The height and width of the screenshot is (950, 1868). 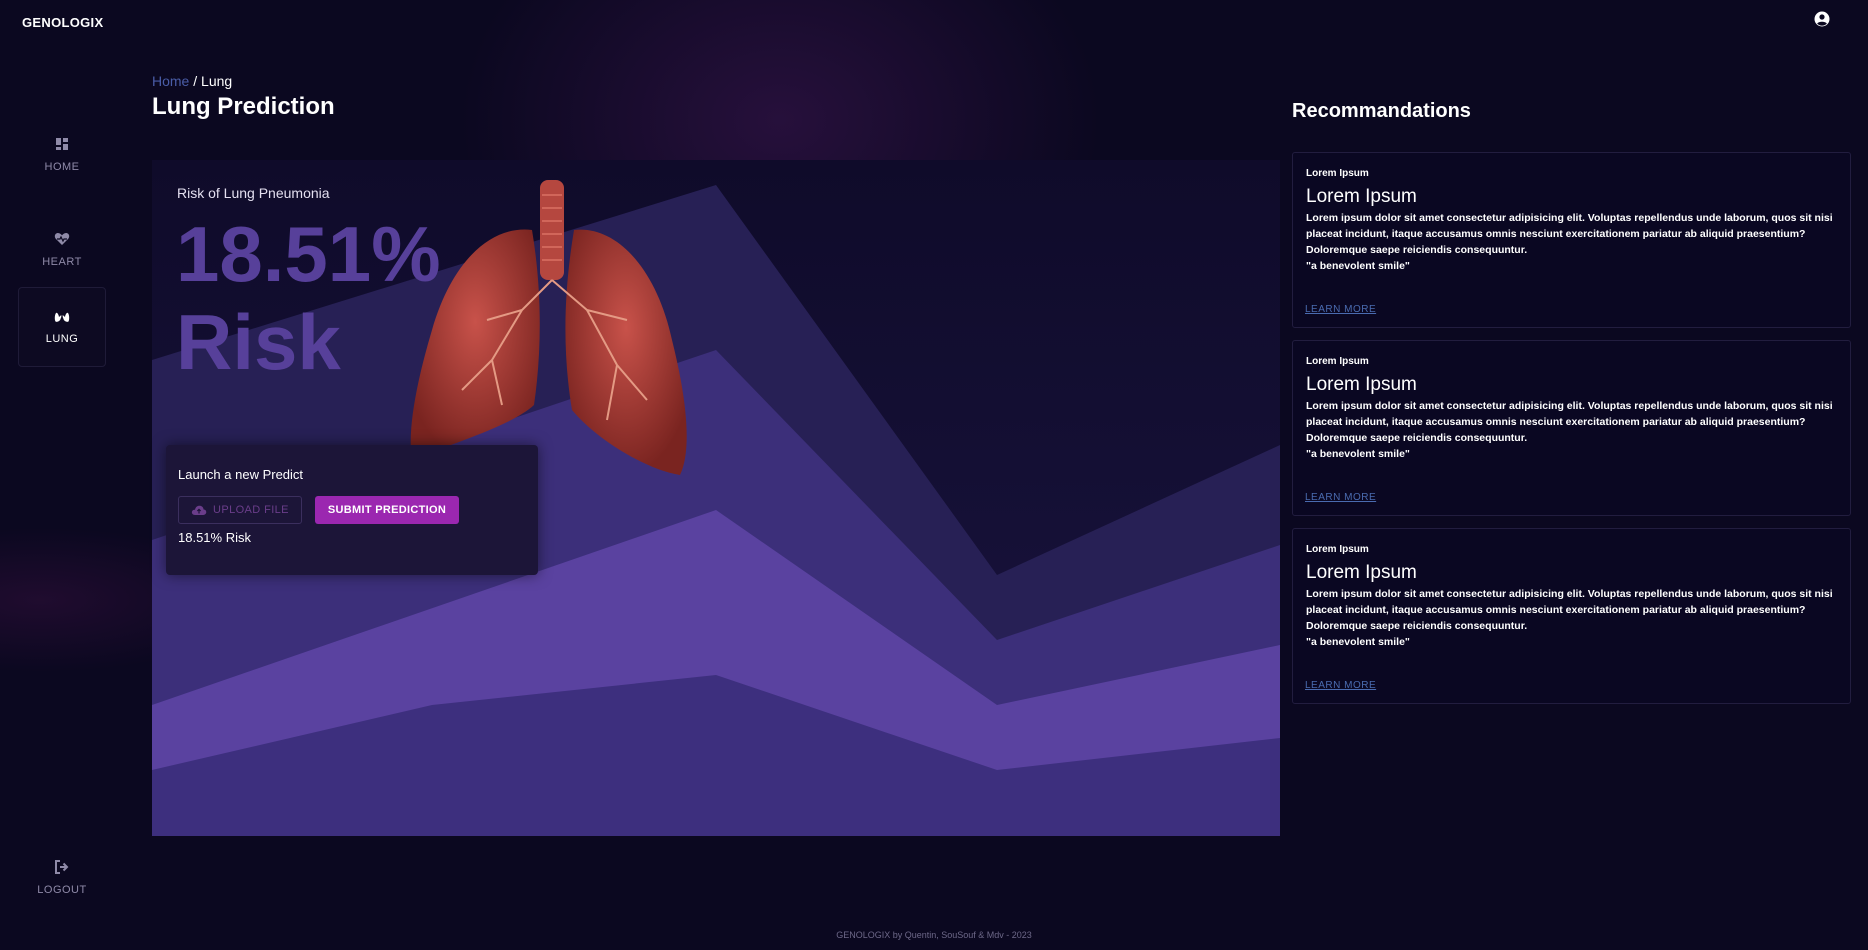 I want to click on risk-word: Risk, so click(x=258, y=342).